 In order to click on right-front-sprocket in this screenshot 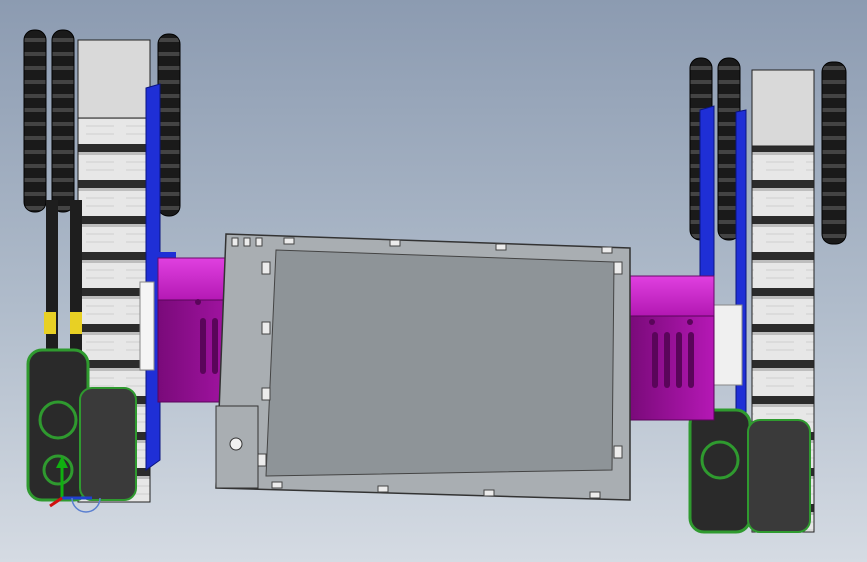, I will do `click(834, 153)`.